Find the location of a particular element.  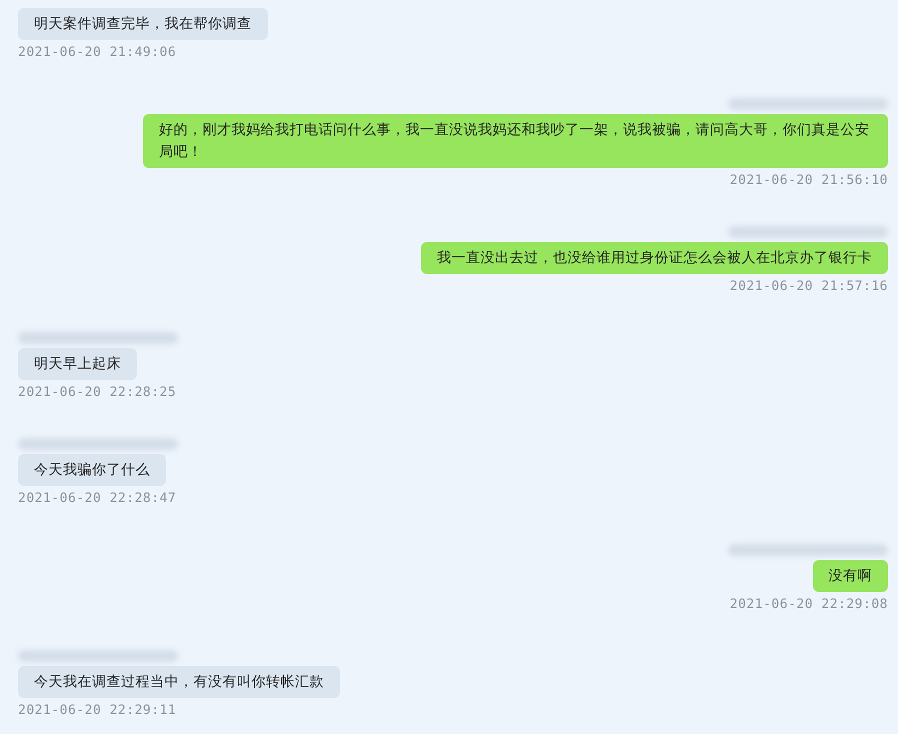

message-bubble: 明天早上起床 is located at coordinates (77, 364).